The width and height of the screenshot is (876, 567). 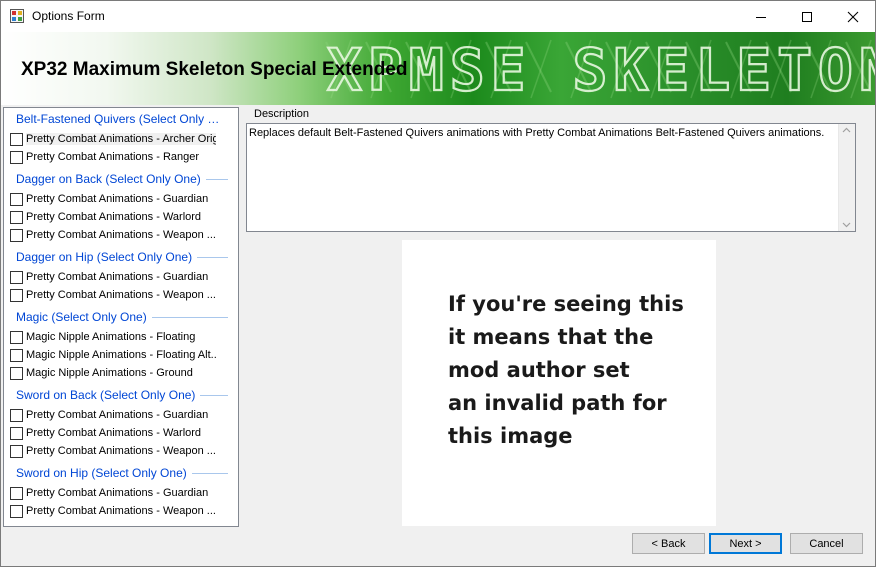 I want to click on group-header: Dagger on Hip (Select Only One), so click(x=121, y=257).